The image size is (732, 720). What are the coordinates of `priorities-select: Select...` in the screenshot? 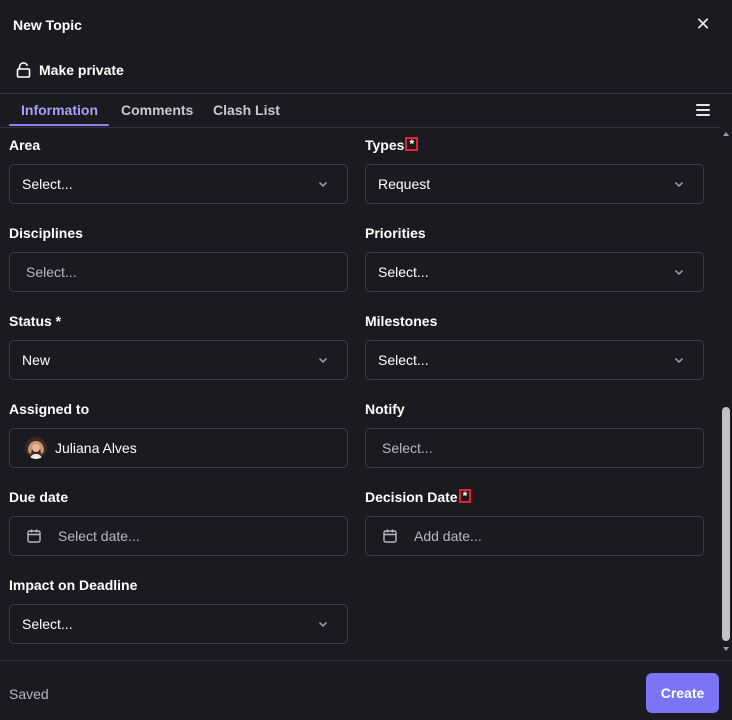 It's located at (534, 272).